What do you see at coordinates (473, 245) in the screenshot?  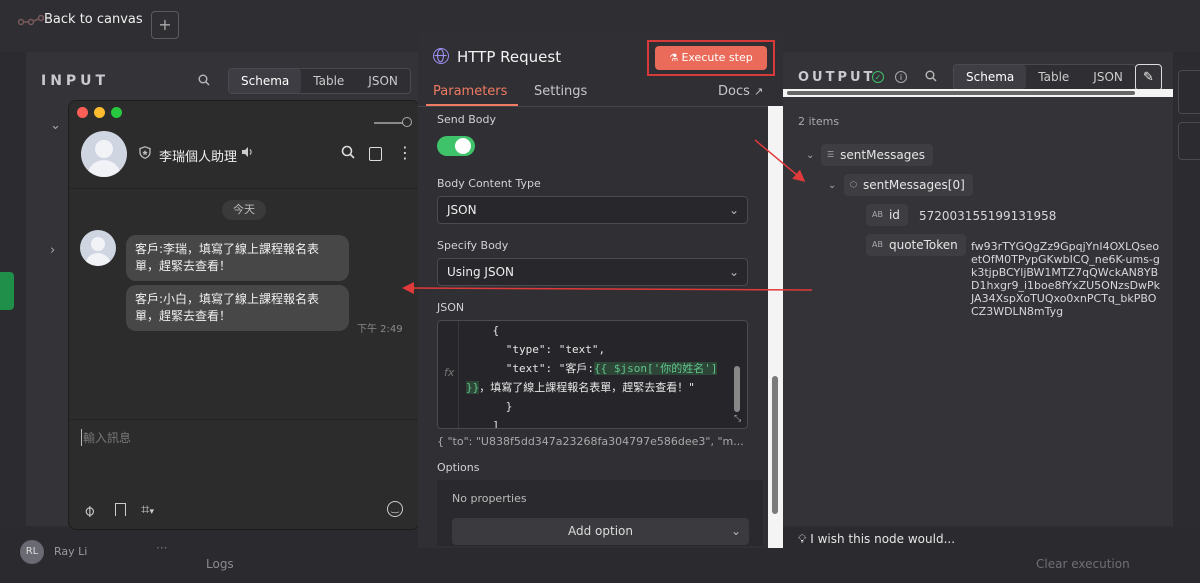 I see `specify-body-label: Specify Body` at bounding box center [473, 245].